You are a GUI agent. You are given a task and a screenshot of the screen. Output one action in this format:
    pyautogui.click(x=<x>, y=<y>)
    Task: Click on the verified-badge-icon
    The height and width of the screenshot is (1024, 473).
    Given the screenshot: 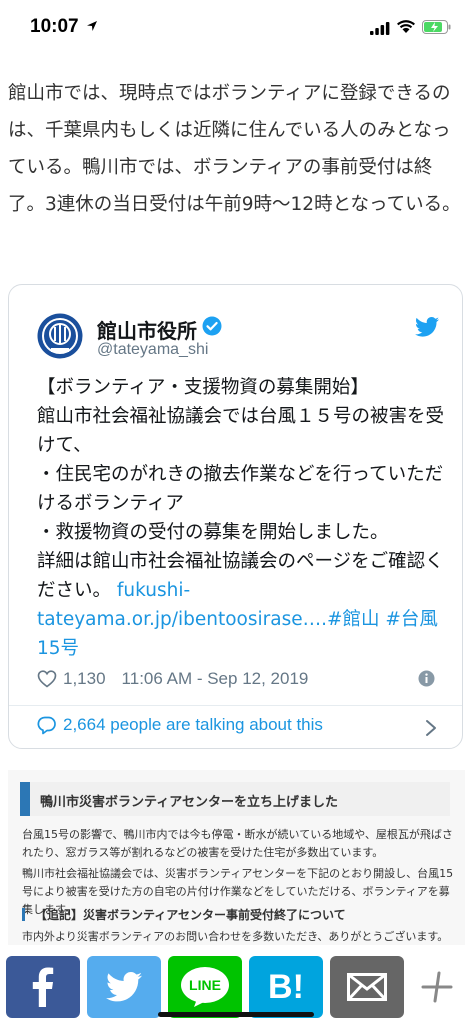 What is the action you would take?
    pyautogui.click(x=212, y=326)
    